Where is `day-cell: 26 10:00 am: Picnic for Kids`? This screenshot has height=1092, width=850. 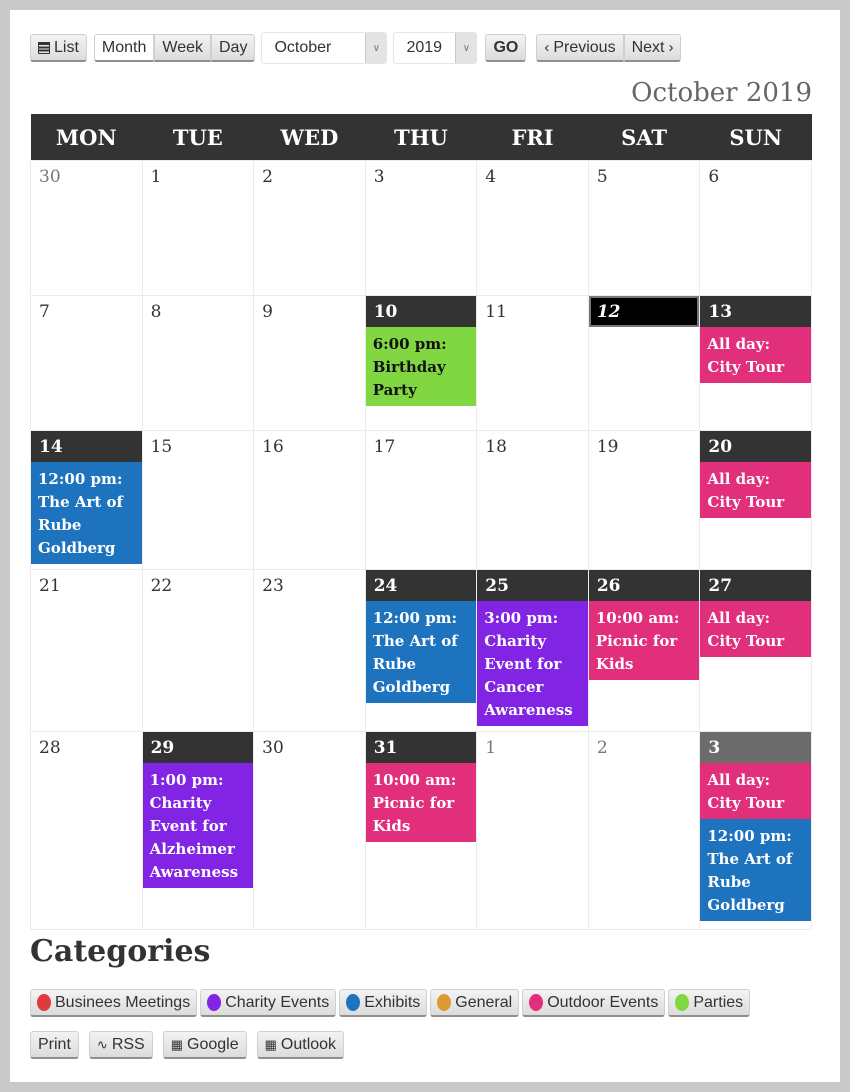 day-cell: 26 10:00 am: Picnic for Kids is located at coordinates (644, 650).